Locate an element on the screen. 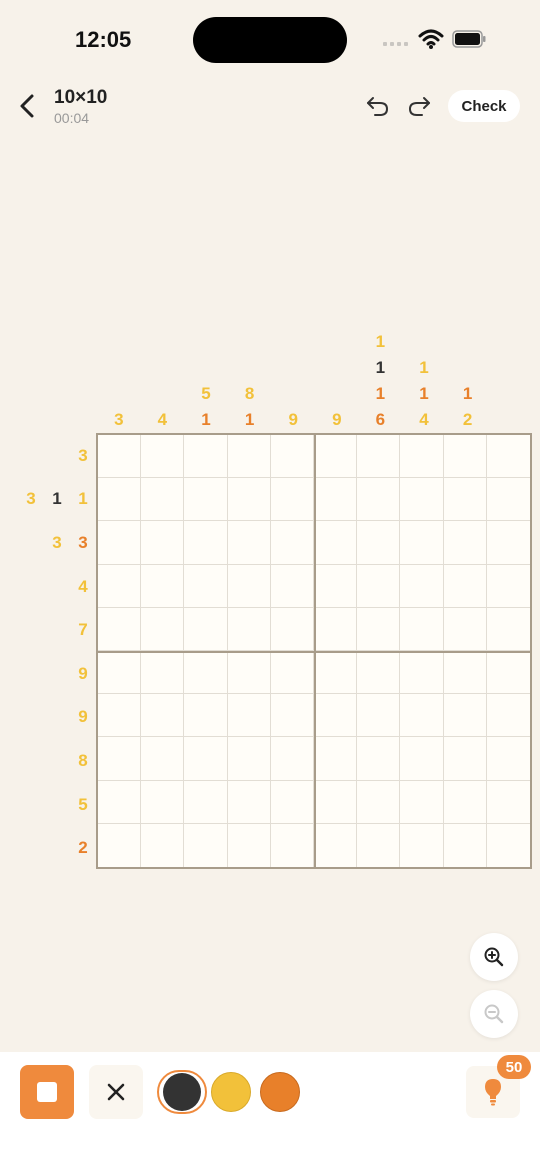 This screenshot has width=540, height=1173. color-swatch-orange is located at coordinates (280, 1092).